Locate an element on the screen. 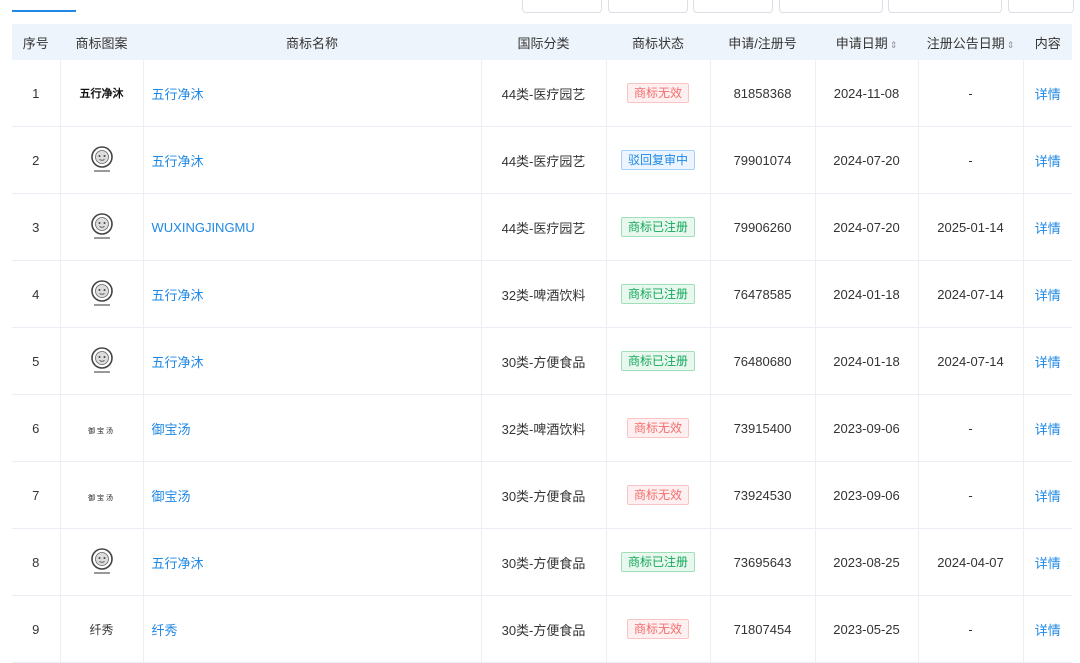  trademark-logo-text: 五行净沐 is located at coordinates (101, 94).